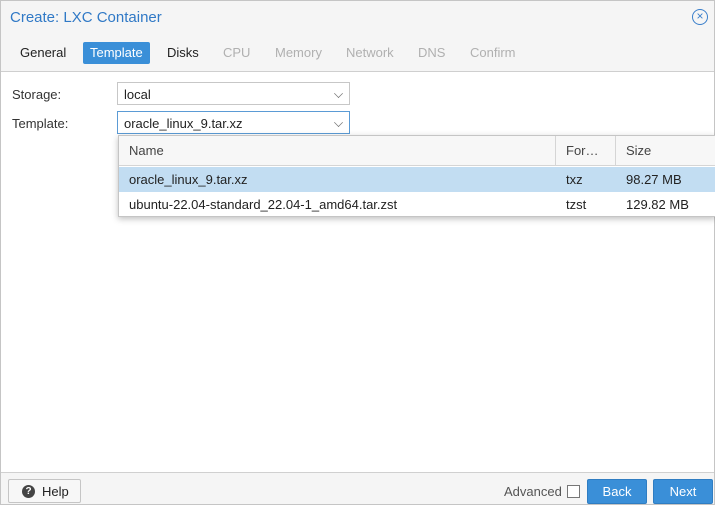 The image size is (715, 505). What do you see at coordinates (183, 123) in the screenshot?
I see `template-value: oracle_linux_9.tar.xz` at bounding box center [183, 123].